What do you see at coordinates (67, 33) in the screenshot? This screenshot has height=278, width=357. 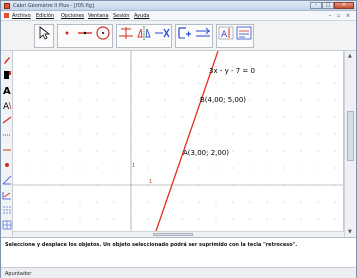 I see `point-icon` at bounding box center [67, 33].